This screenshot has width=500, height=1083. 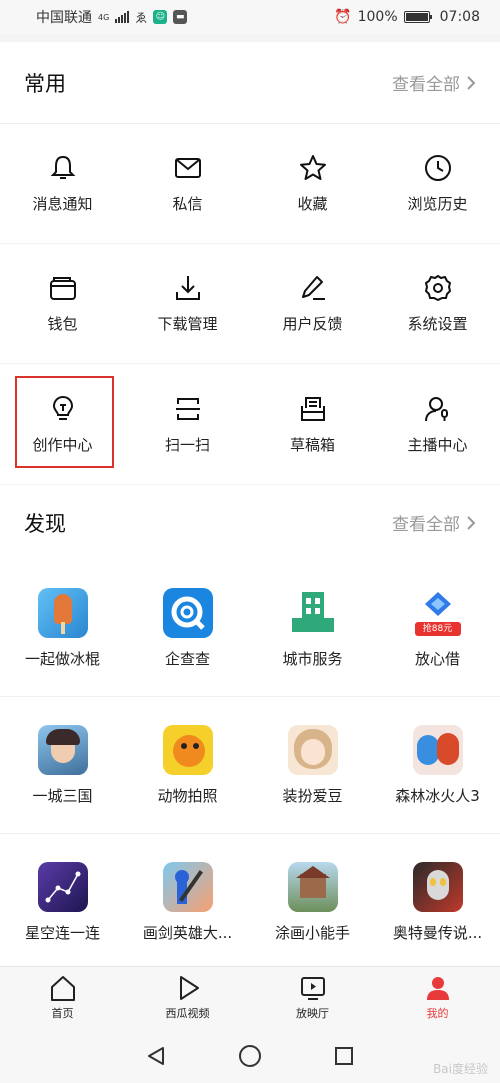 I want to click on item-label: 收藏, so click(x=312, y=204).